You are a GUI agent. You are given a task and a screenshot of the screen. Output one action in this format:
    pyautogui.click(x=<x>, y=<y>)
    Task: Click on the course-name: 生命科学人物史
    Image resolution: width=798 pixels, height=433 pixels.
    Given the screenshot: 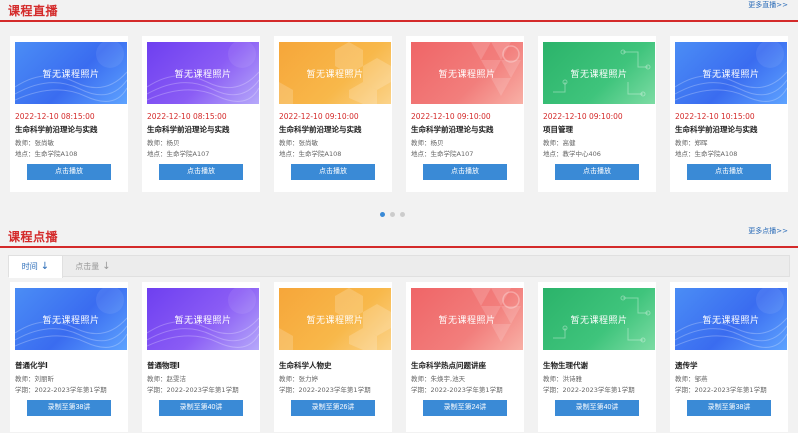 What is the action you would take?
    pyautogui.click(x=305, y=365)
    